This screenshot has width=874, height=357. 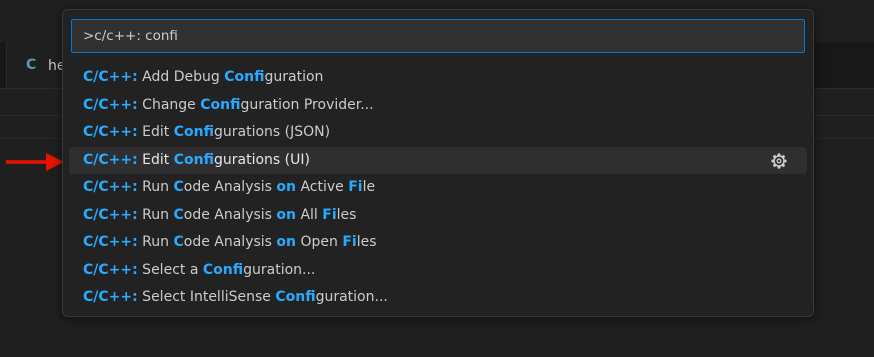 What do you see at coordinates (169, 104) in the screenshot?
I see `command-label-text: Change` at bounding box center [169, 104].